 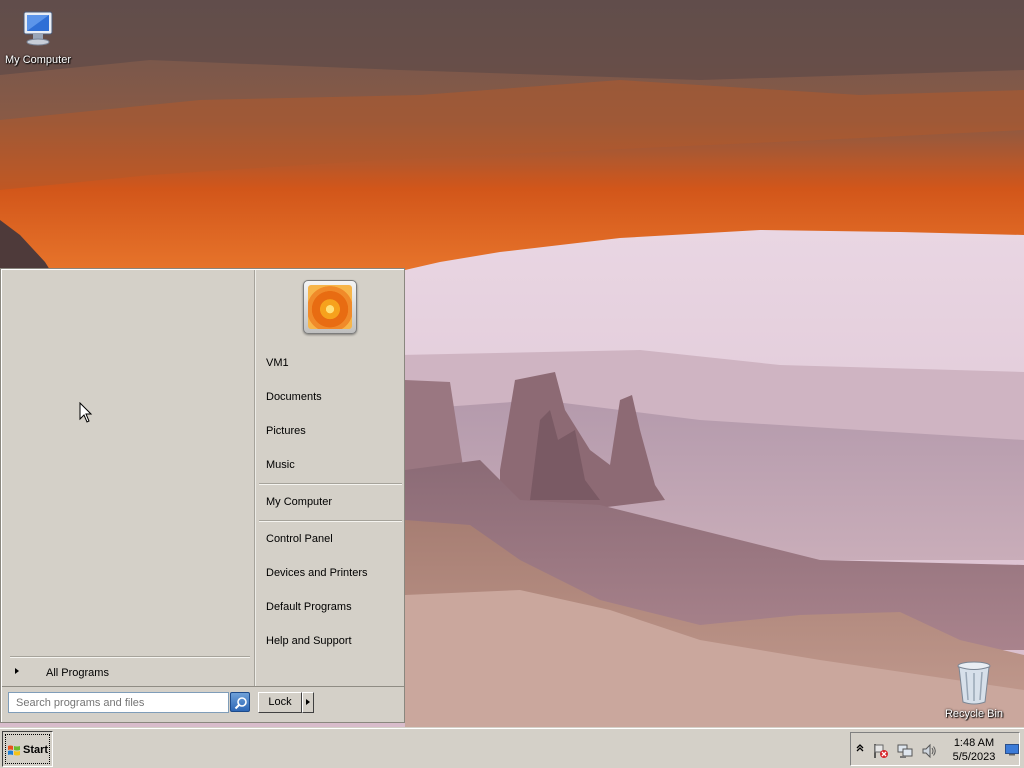 What do you see at coordinates (299, 539) in the screenshot?
I see `start-item-control-panel: Control Panel` at bounding box center [299, 539].